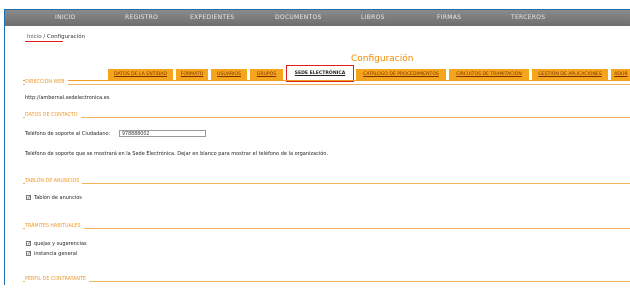  I want to click on tab-ador: ADOR, so click(620, 74).